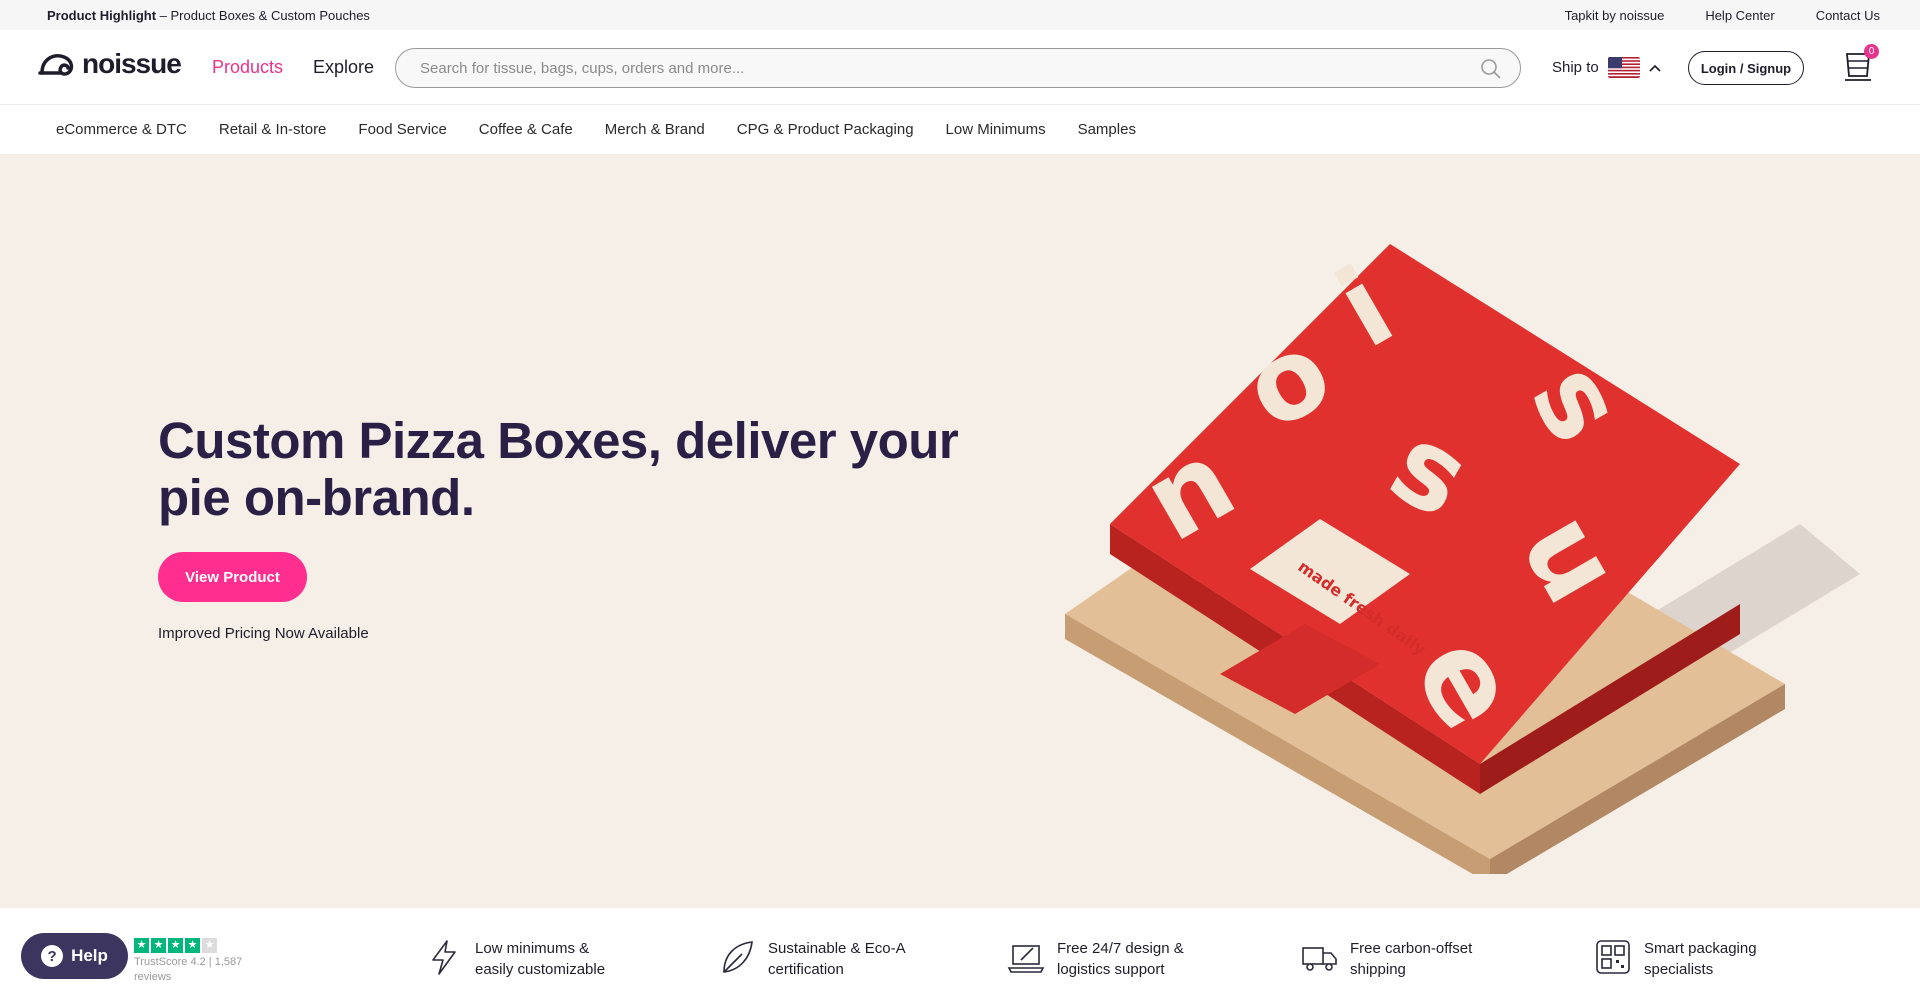 The width and height of the screenshot is (1920, 993). Describe the element at coordinates (540, 959) in the screenshot. I see `feature-text: Low minimums & easily customizable` at that location.